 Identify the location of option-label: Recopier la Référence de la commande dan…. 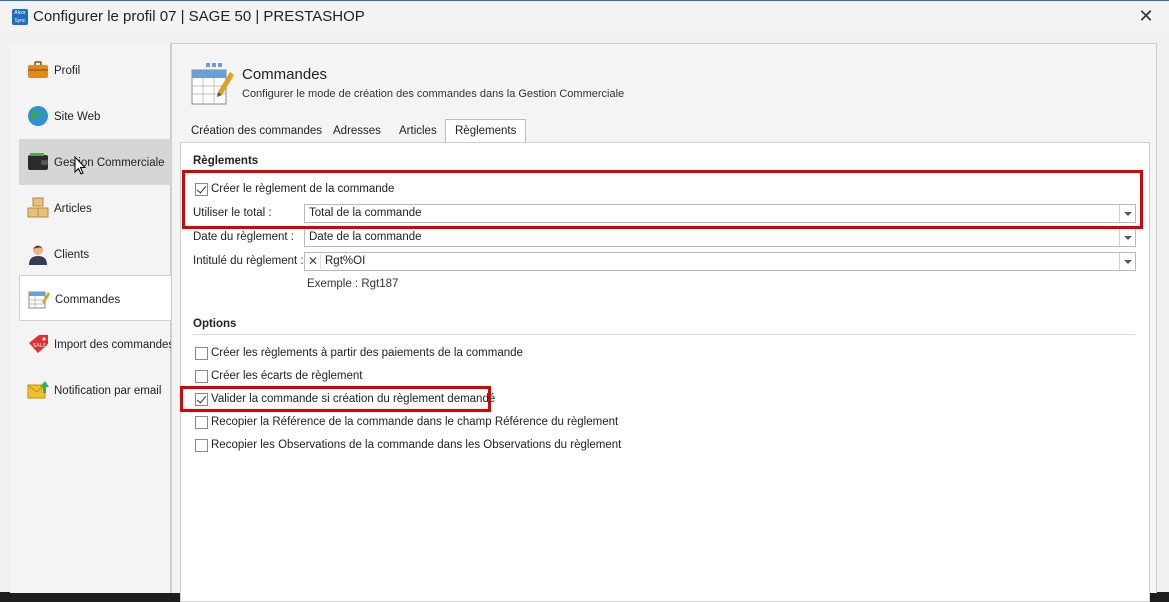
(415, 422).